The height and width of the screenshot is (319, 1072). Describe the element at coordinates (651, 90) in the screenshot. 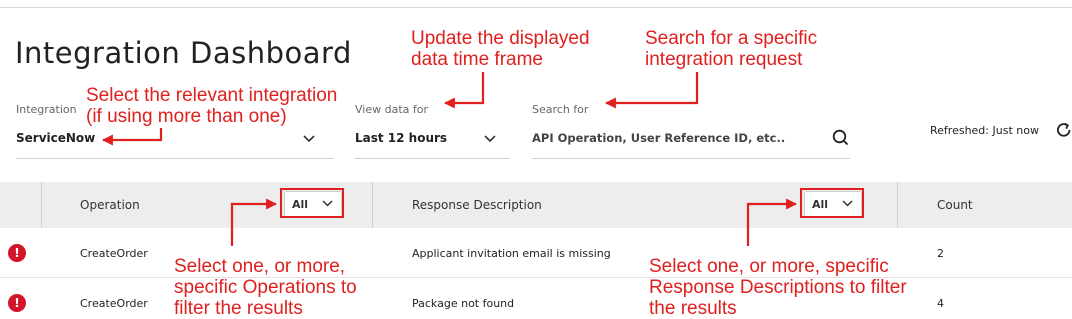

I see `arrow-search` at that location.